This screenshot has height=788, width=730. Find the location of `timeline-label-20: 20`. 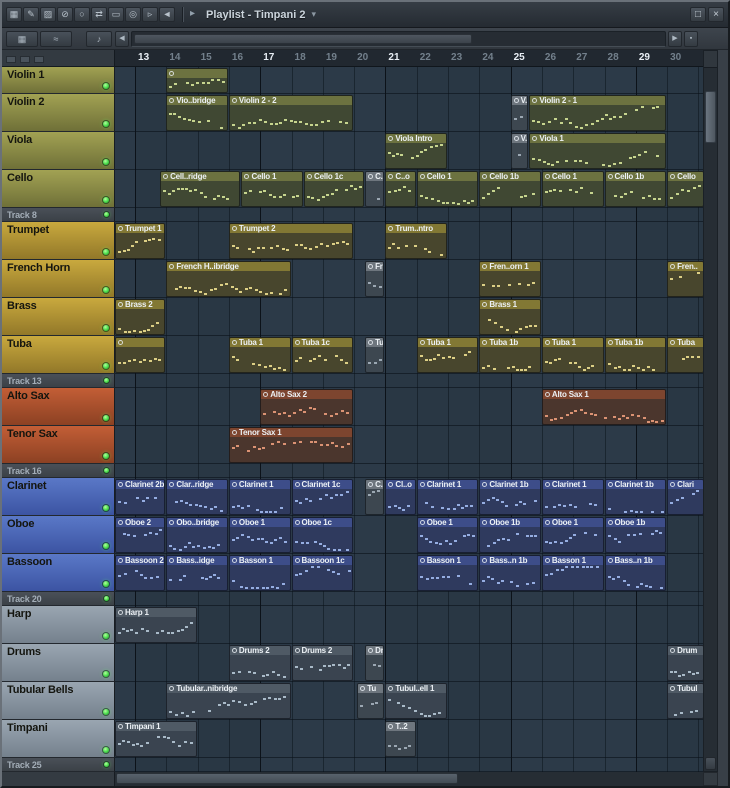

timeline-label-20: 20 is located at coordinates (362, 57).